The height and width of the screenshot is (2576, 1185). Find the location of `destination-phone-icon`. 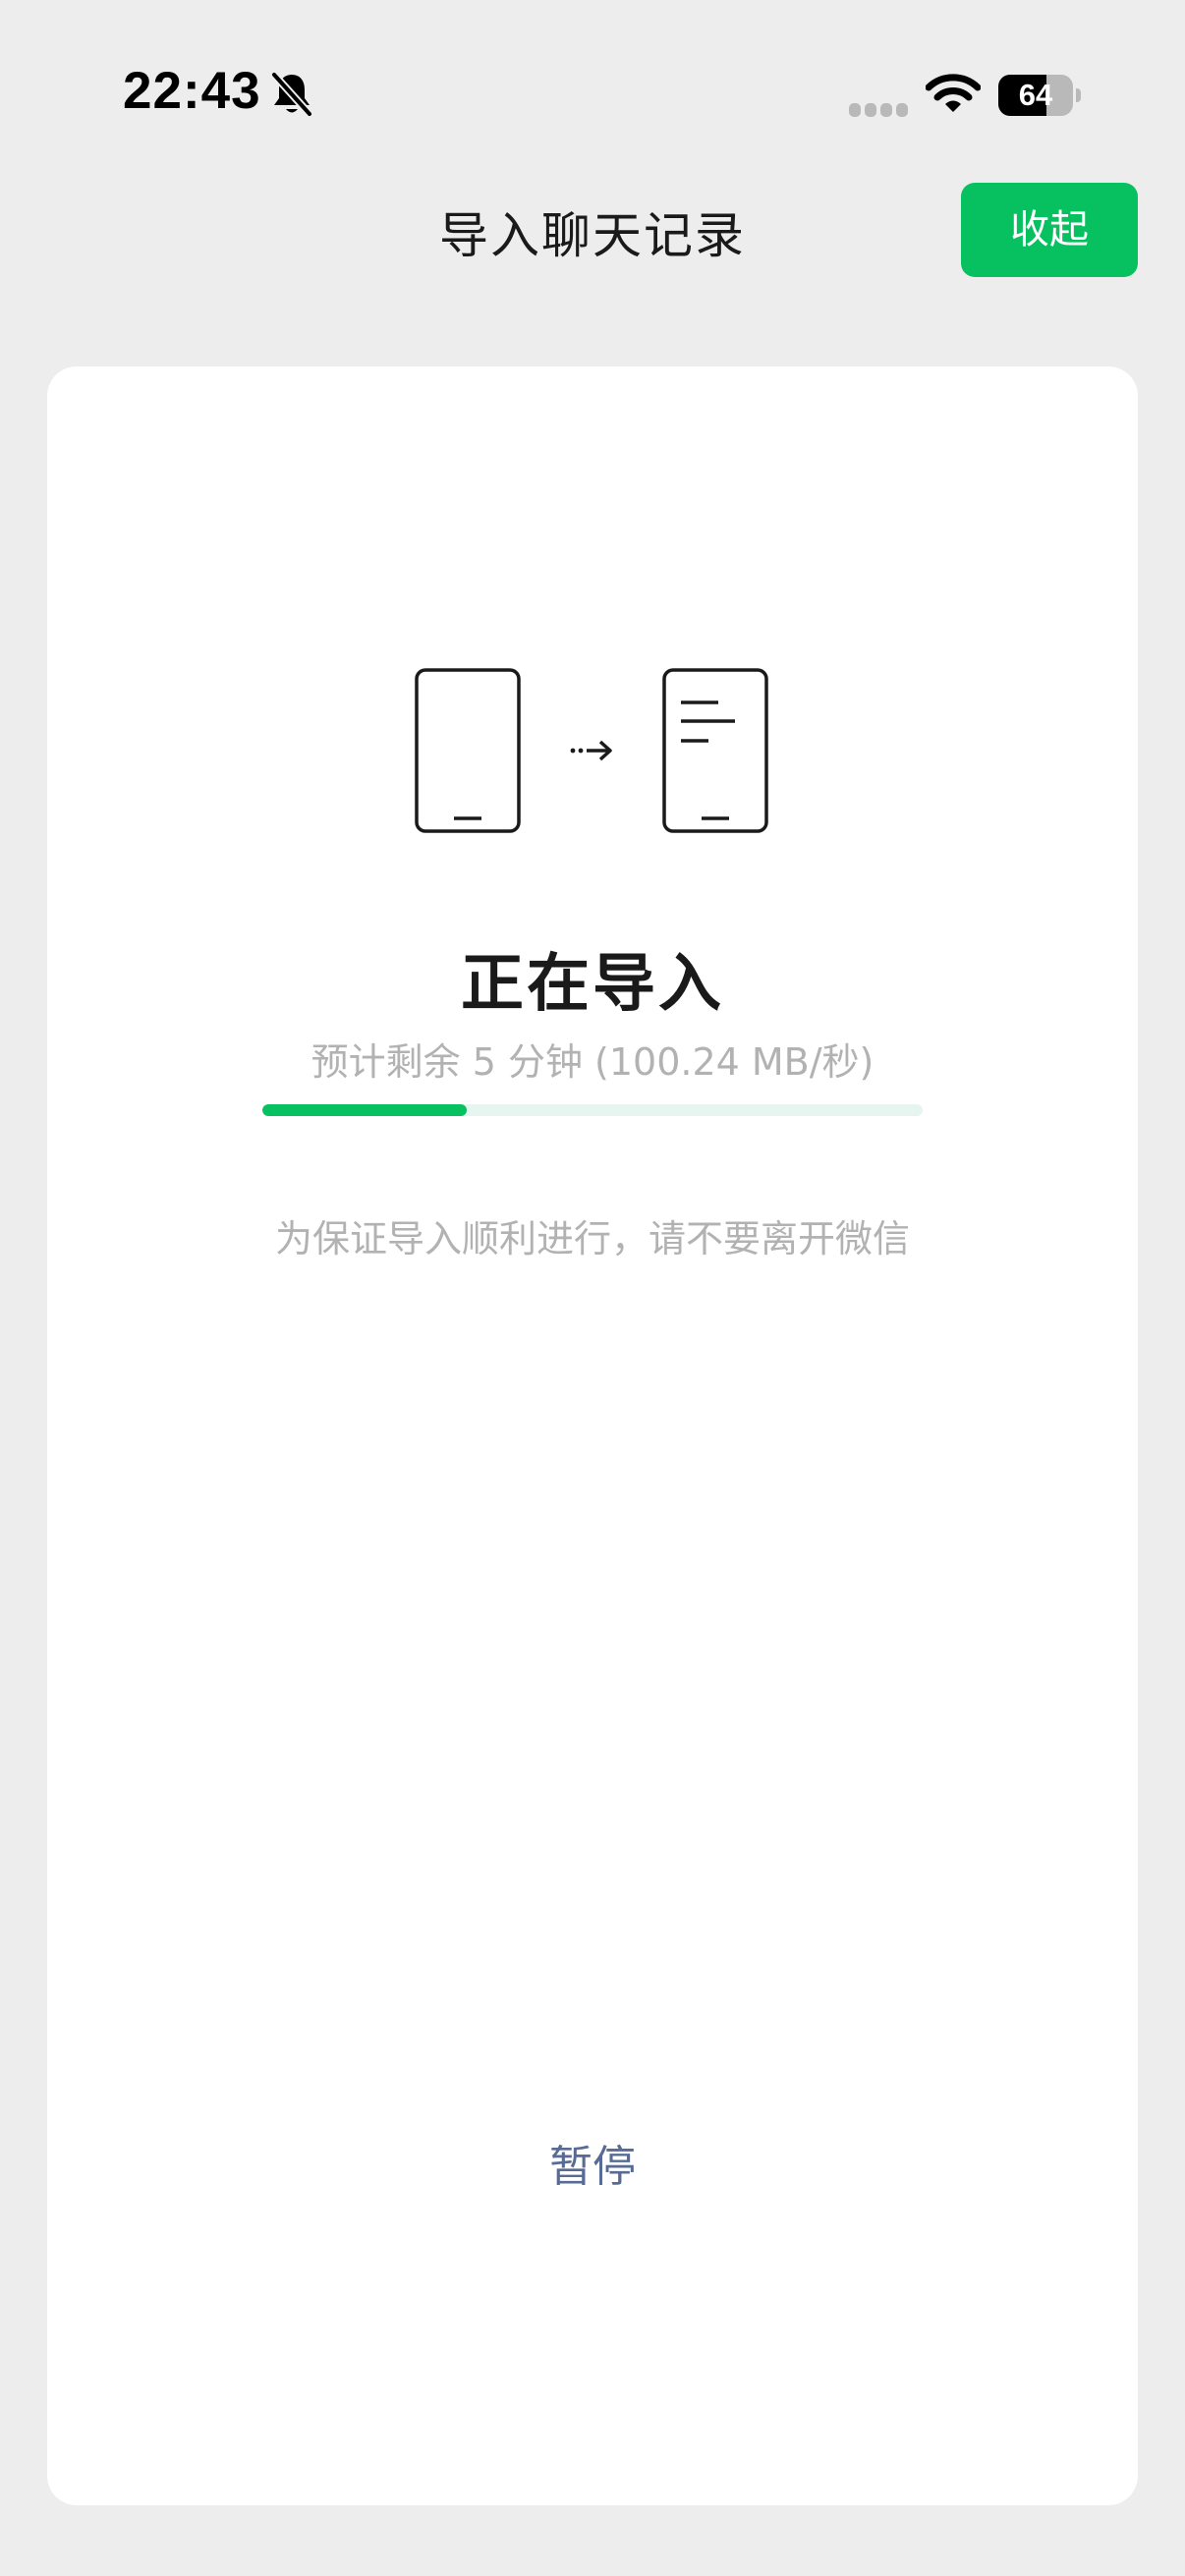

destination-phone-icon is located at coordinates (715, 750).